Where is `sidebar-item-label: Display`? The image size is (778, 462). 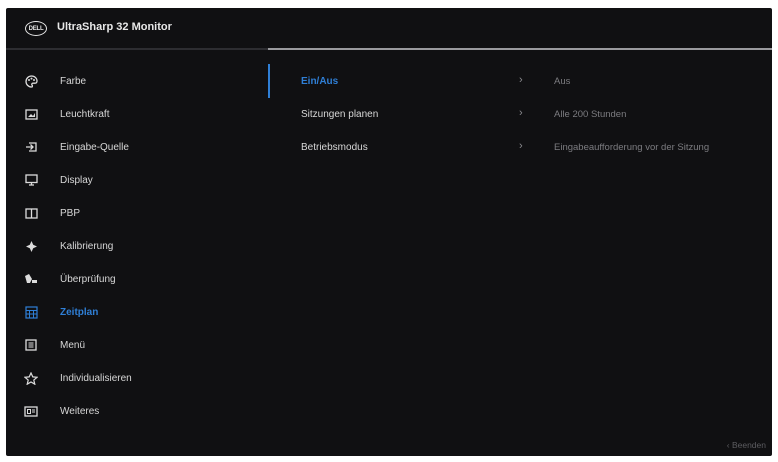
sidebar-item-label: Display is located at coordinates (76, 180).